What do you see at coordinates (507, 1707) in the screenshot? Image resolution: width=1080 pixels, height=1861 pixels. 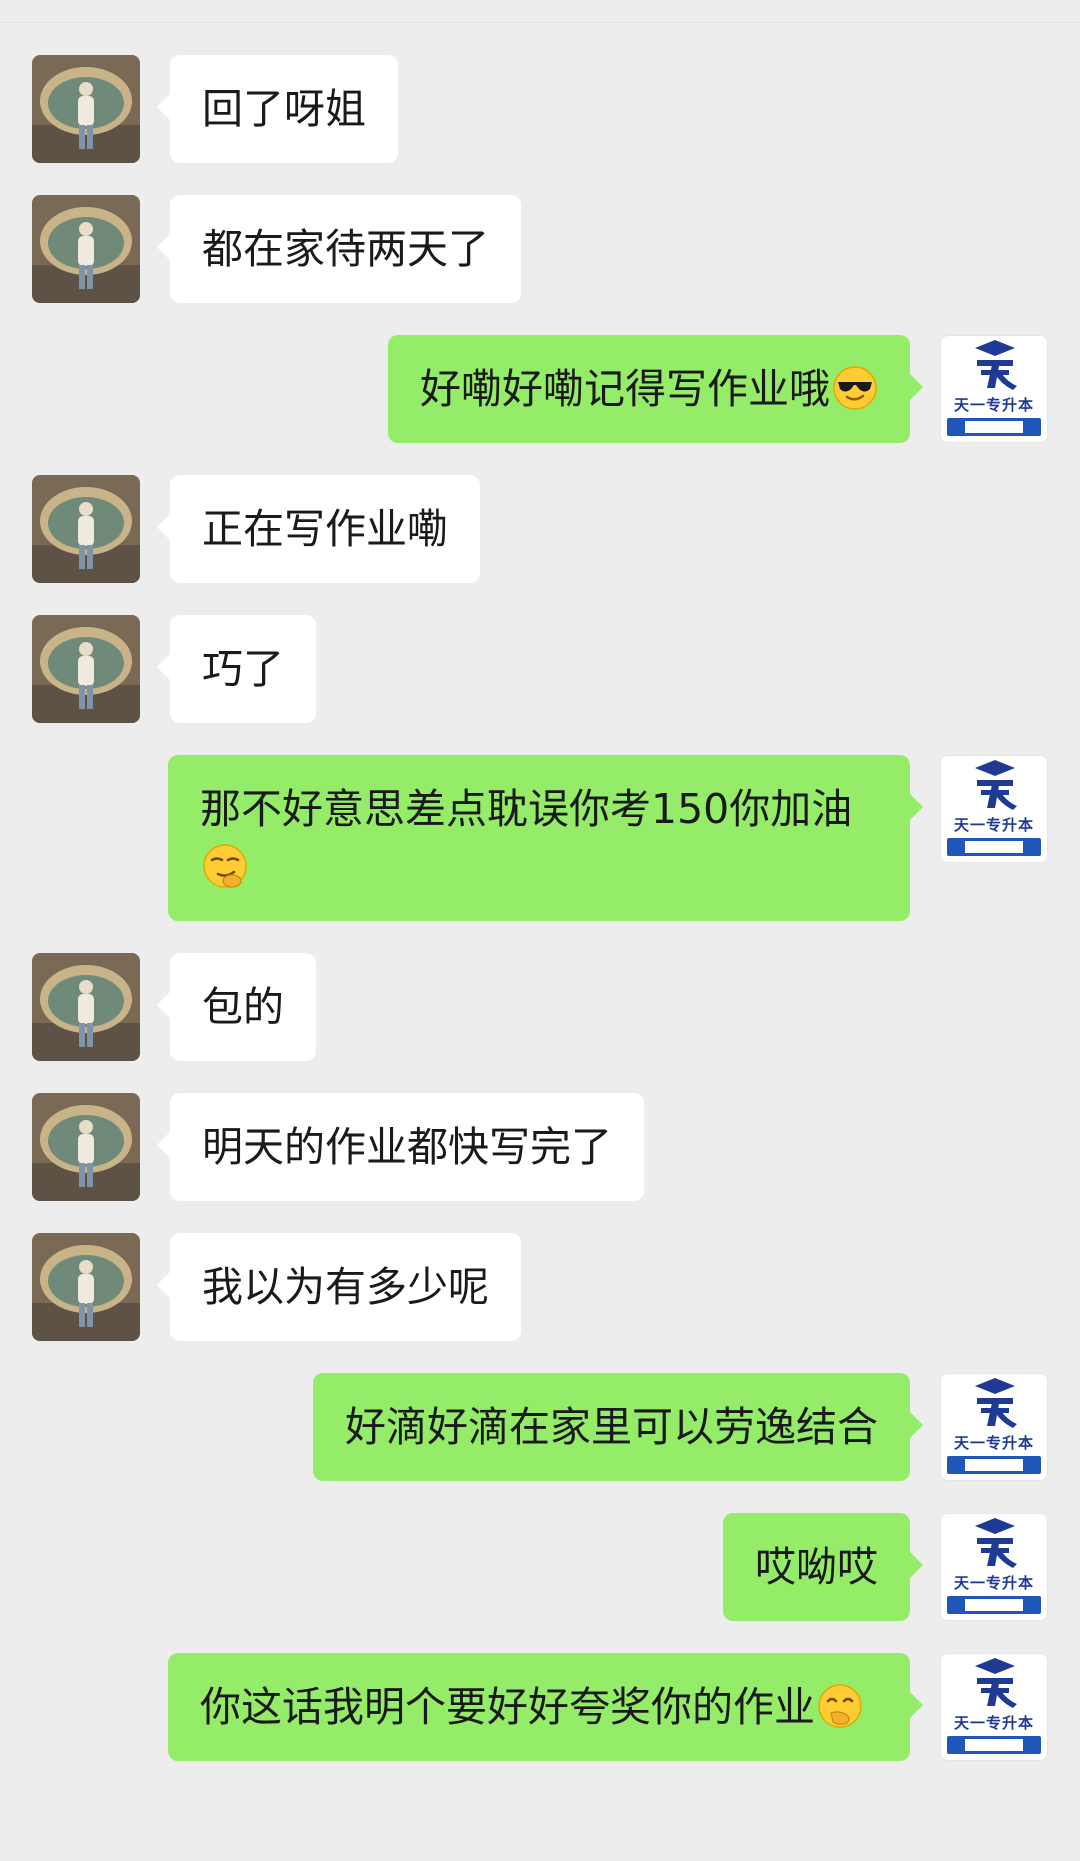 I see `message-text: 你这话我明个要好好夸奖你的作业` at bounding box center [507, 1707].